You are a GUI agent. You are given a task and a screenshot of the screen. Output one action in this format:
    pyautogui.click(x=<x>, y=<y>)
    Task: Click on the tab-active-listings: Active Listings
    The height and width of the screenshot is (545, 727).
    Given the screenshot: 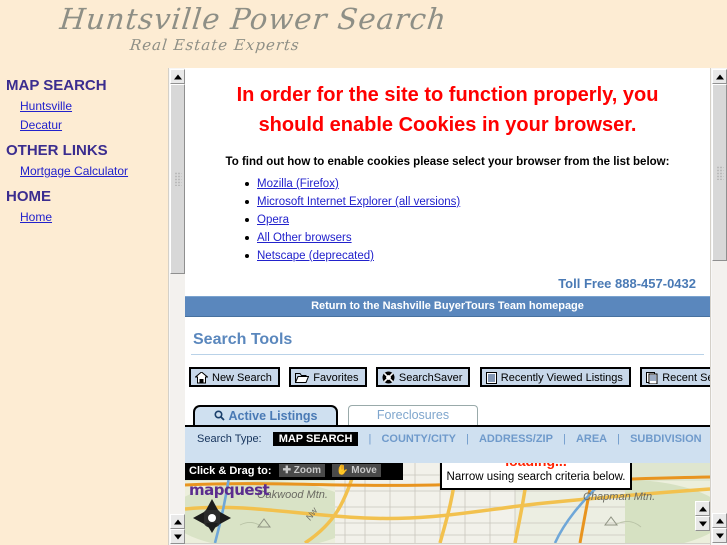 What is the action you would take?
    pyautogui.click(x=265, y=415)
    